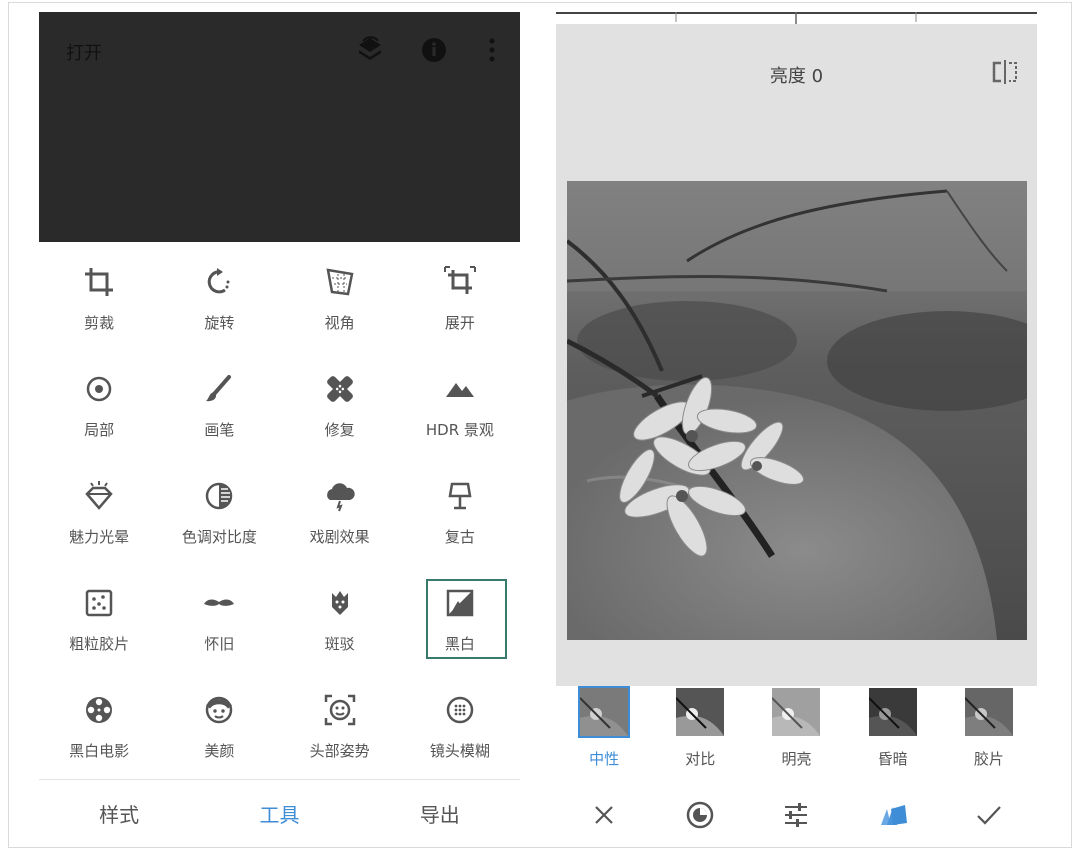 This screenshot has width=1080, height=860. I want to click on perspective-icon, so click(340, 282).